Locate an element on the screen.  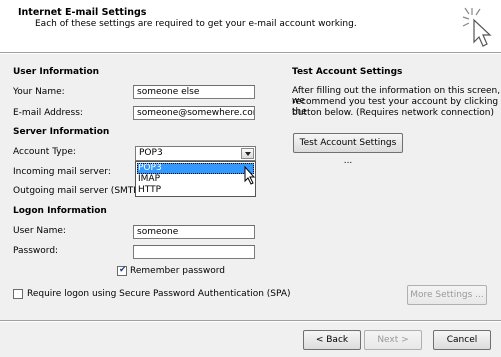
footer-divider is located at coordinates (250, 321).